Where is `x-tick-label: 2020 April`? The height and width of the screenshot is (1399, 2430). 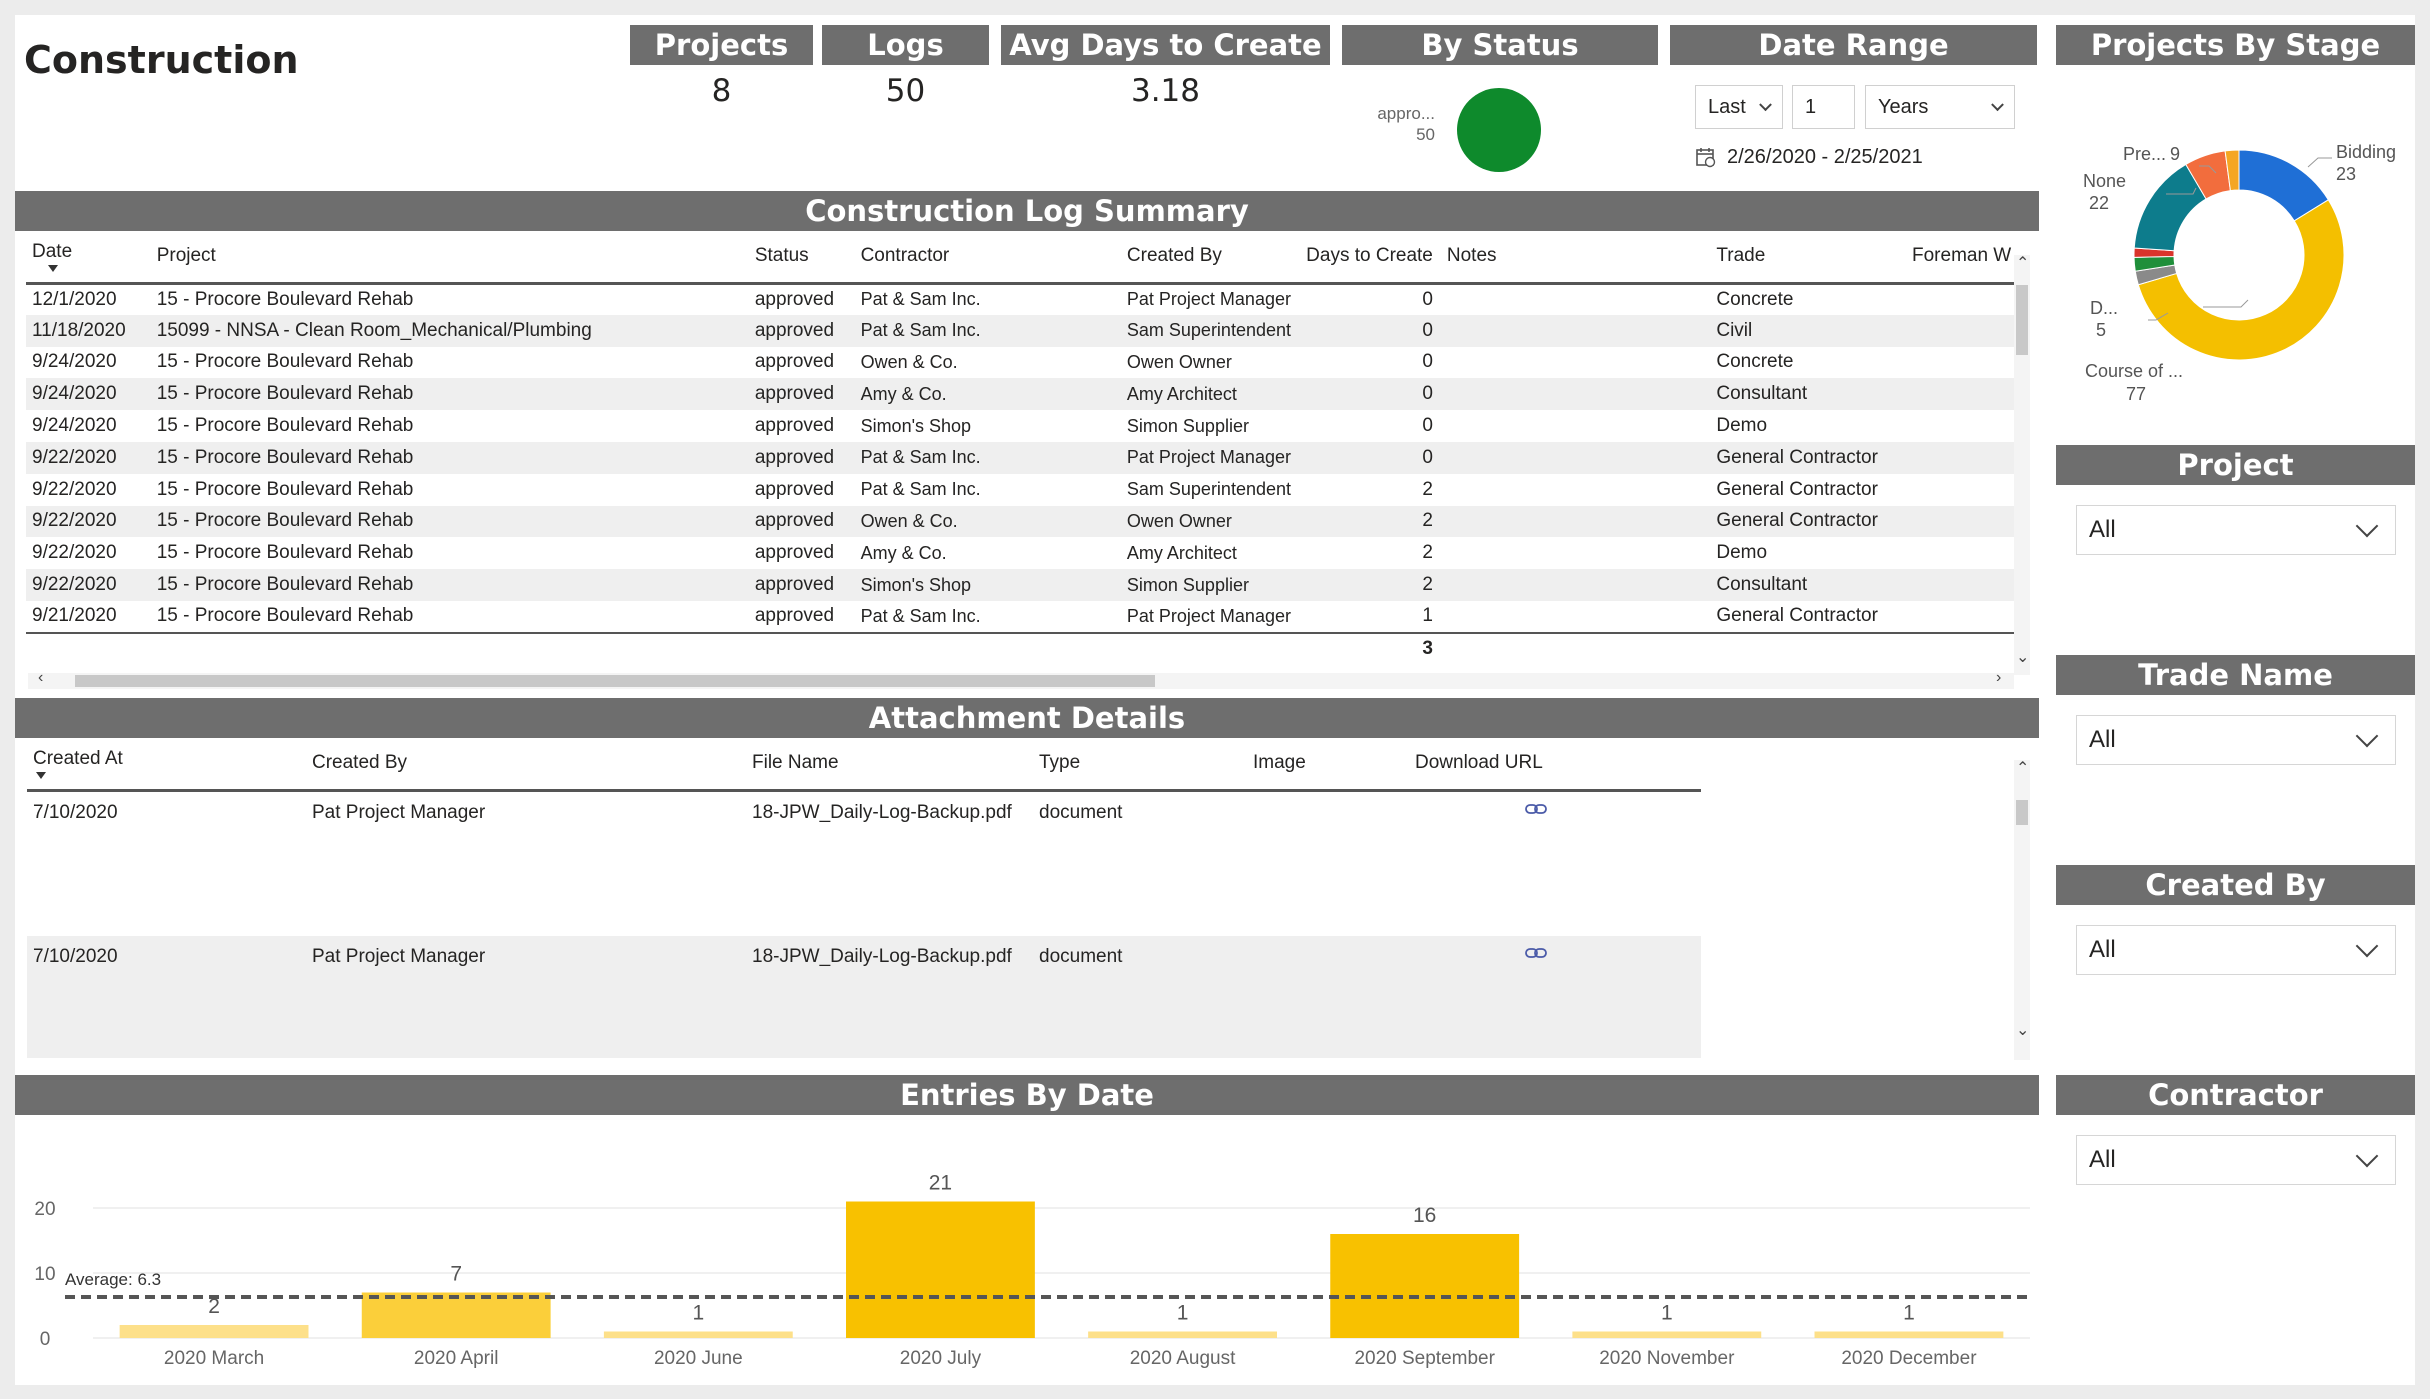 x-tick-label: 2020 April is located at coordinates (456, 1358).